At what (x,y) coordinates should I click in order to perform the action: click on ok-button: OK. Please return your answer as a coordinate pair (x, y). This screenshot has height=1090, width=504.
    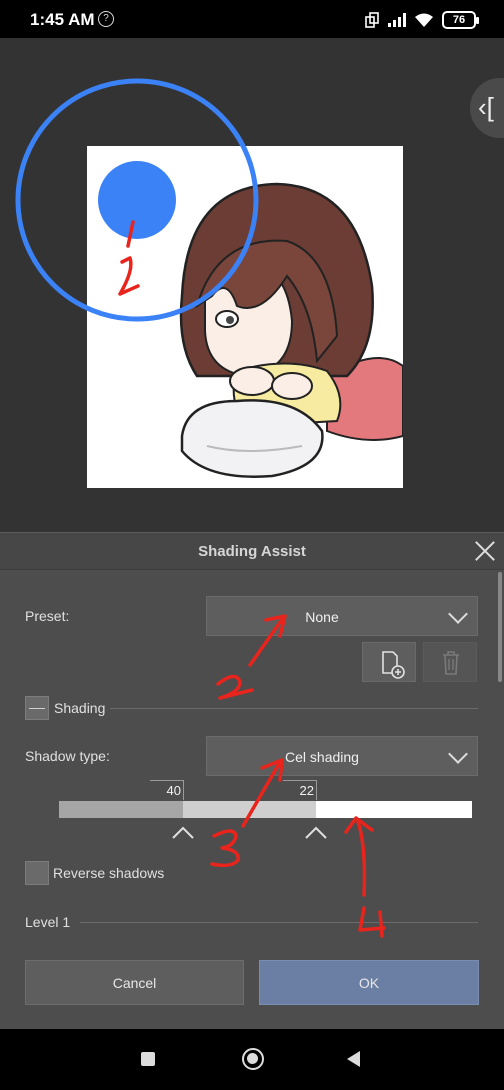
    Looking at the image, I should click on (369, 982).